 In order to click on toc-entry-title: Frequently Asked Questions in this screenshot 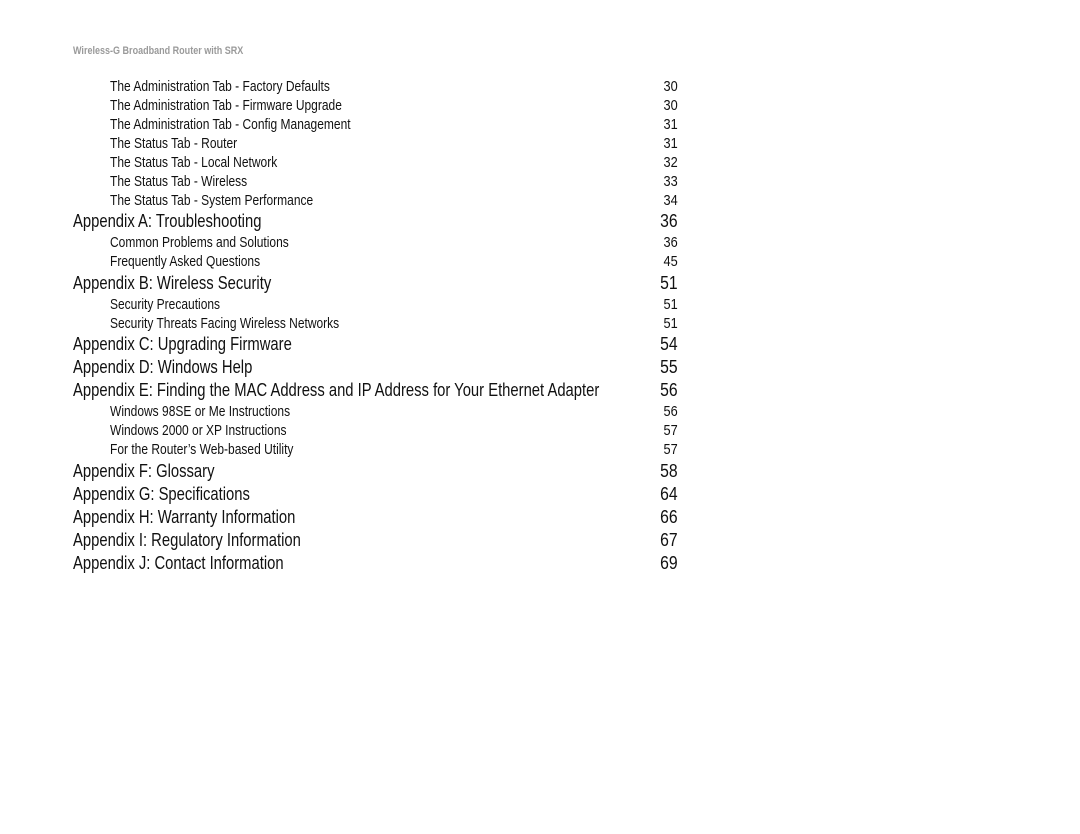, I will do `click(185, 261)`.